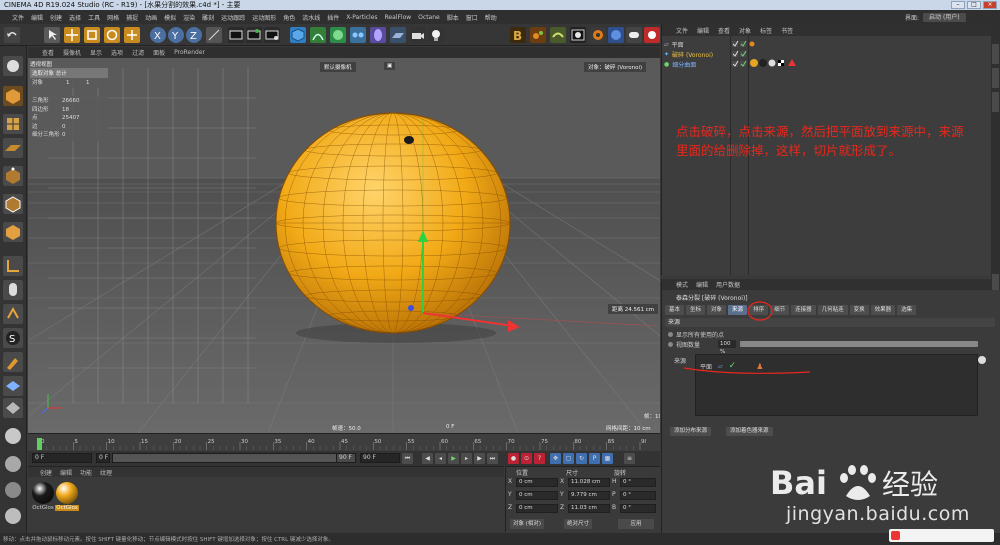  Describe the element at coordinates (537, 482) in the screenshot. I see `position-field: 0 cm` at that location.